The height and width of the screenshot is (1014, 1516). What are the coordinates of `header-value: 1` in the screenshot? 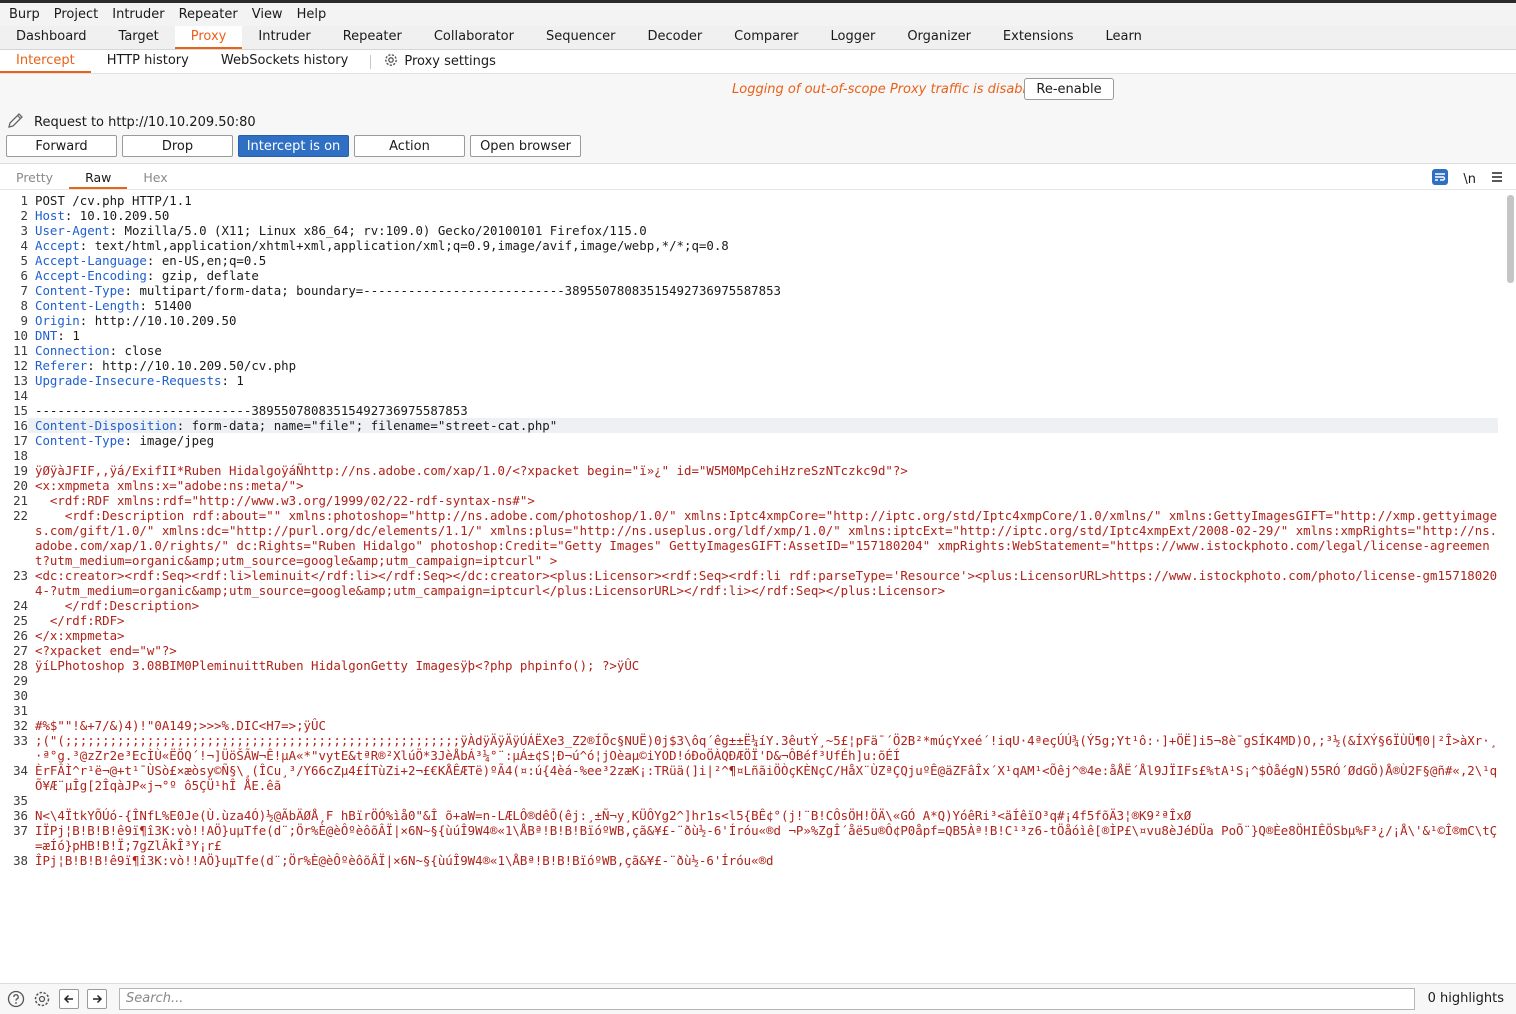 It's located at (76, 335).